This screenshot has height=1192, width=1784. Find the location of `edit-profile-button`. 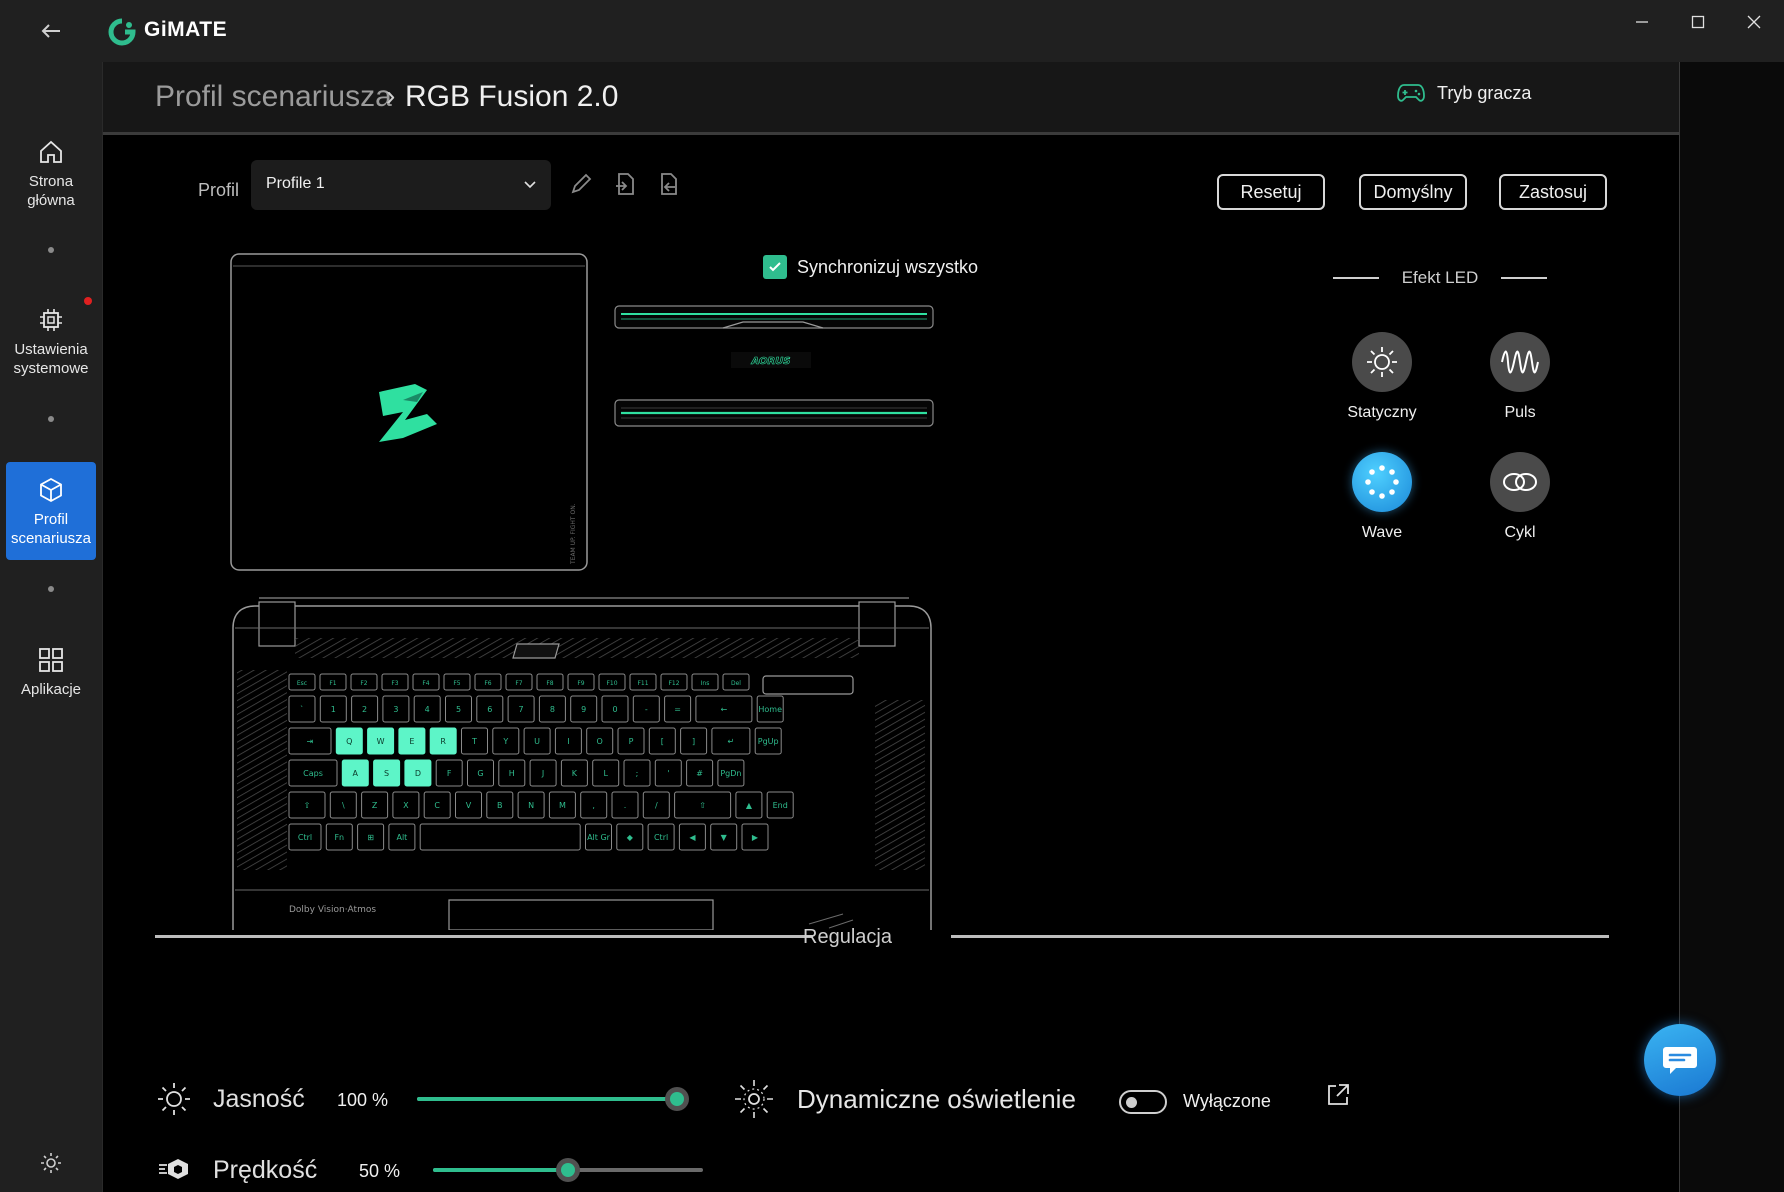

edit-profile-button is located at coordinates (581, 184).